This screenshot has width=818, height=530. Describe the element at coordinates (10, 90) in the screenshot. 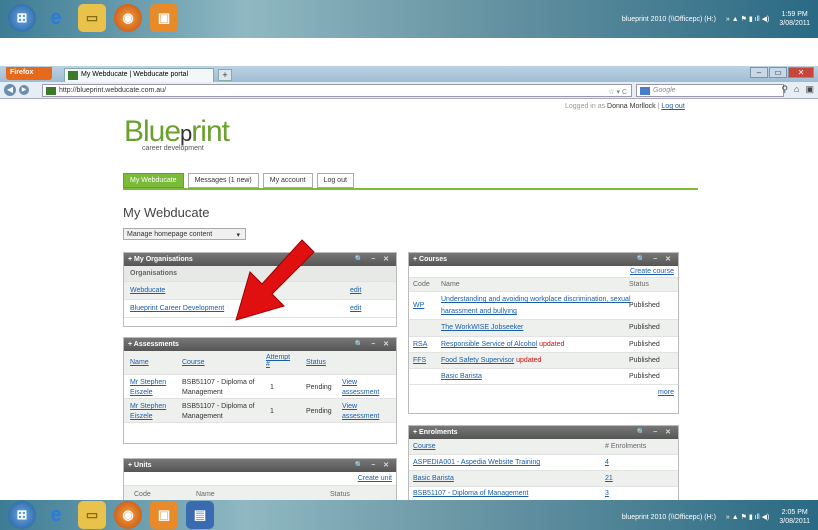

I see `back-icon: ◀` at that location.